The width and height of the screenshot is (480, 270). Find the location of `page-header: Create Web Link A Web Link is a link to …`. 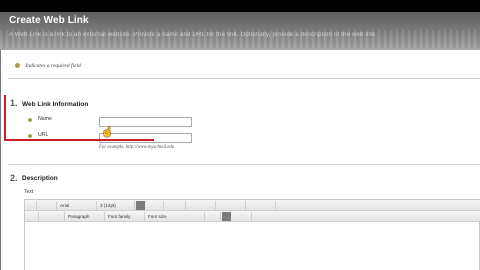

page-header: Create Web Link A Web Link is a link to … is located at coordinates (240, 31).